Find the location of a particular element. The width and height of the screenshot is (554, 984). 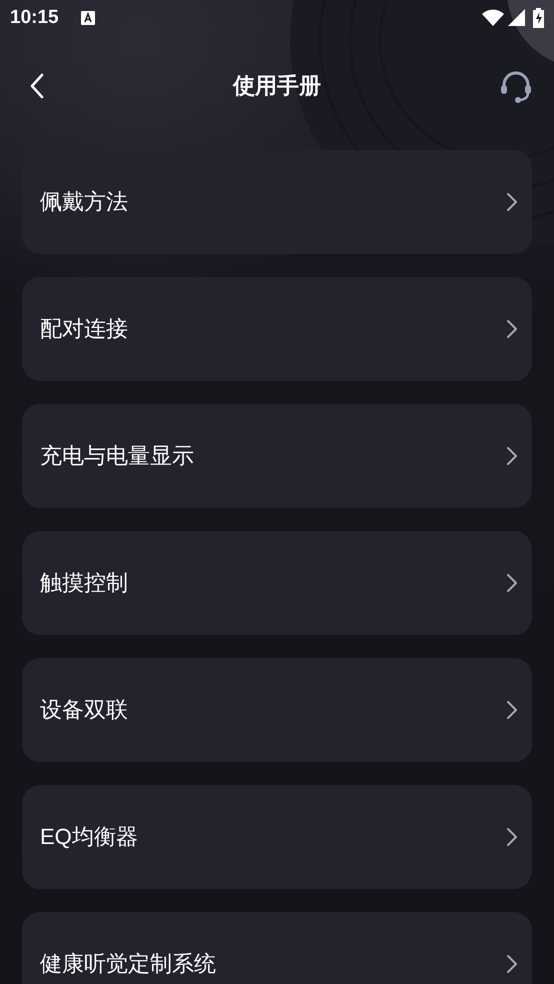

back-icon is located at coordinates (37, 86).